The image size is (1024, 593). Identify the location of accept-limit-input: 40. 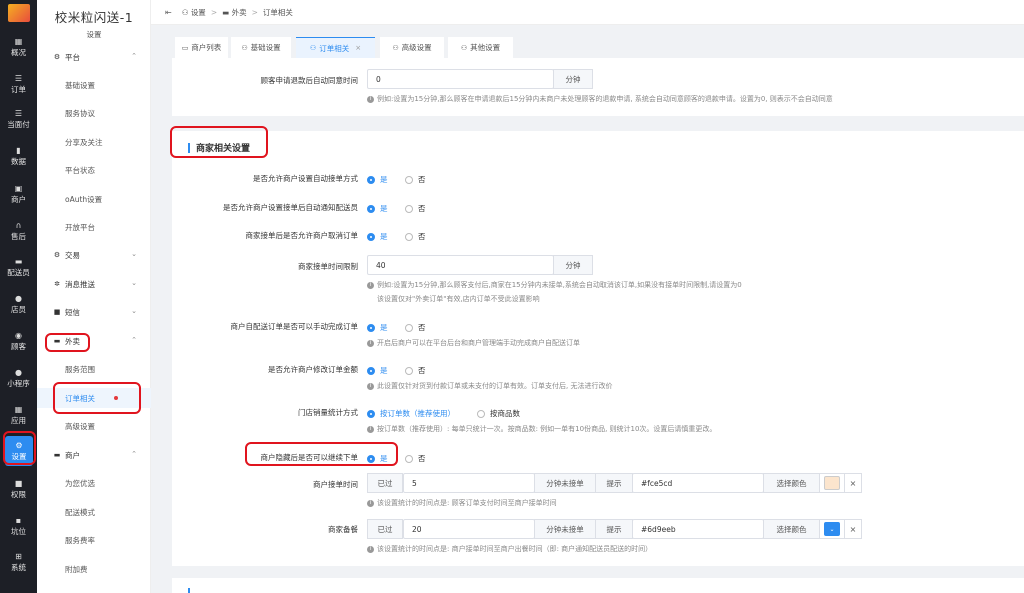
(460, 265).